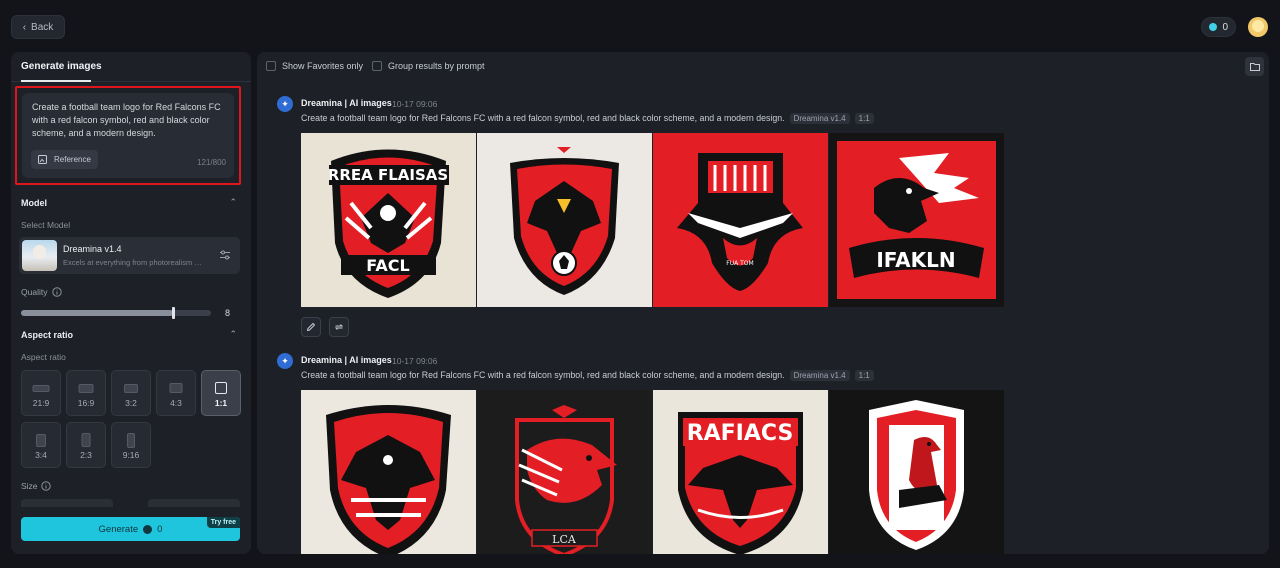 The height and width of the screenshot is (568, 1280). I want to click on size-height-input, so click(194, 503).